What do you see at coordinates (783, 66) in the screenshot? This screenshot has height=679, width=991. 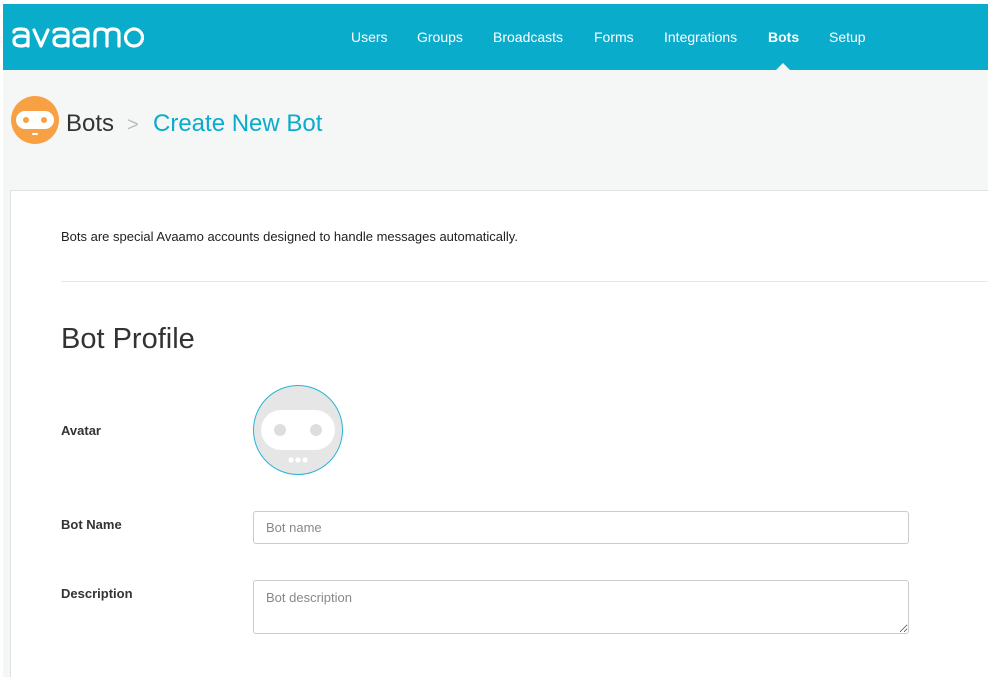 I see `active-nav-indicator` at bounding box center [783, 66].